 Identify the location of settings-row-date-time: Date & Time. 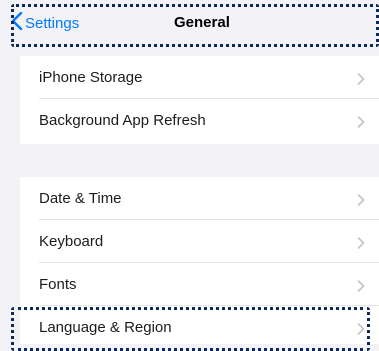
(199, 198).